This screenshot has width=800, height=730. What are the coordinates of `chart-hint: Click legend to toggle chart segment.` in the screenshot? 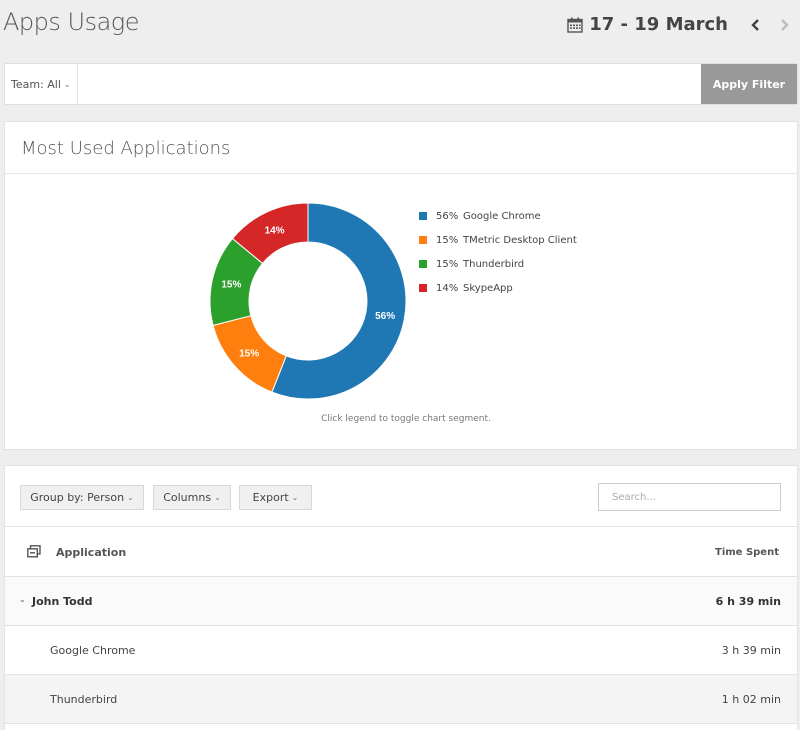 It's located at (406, 419).